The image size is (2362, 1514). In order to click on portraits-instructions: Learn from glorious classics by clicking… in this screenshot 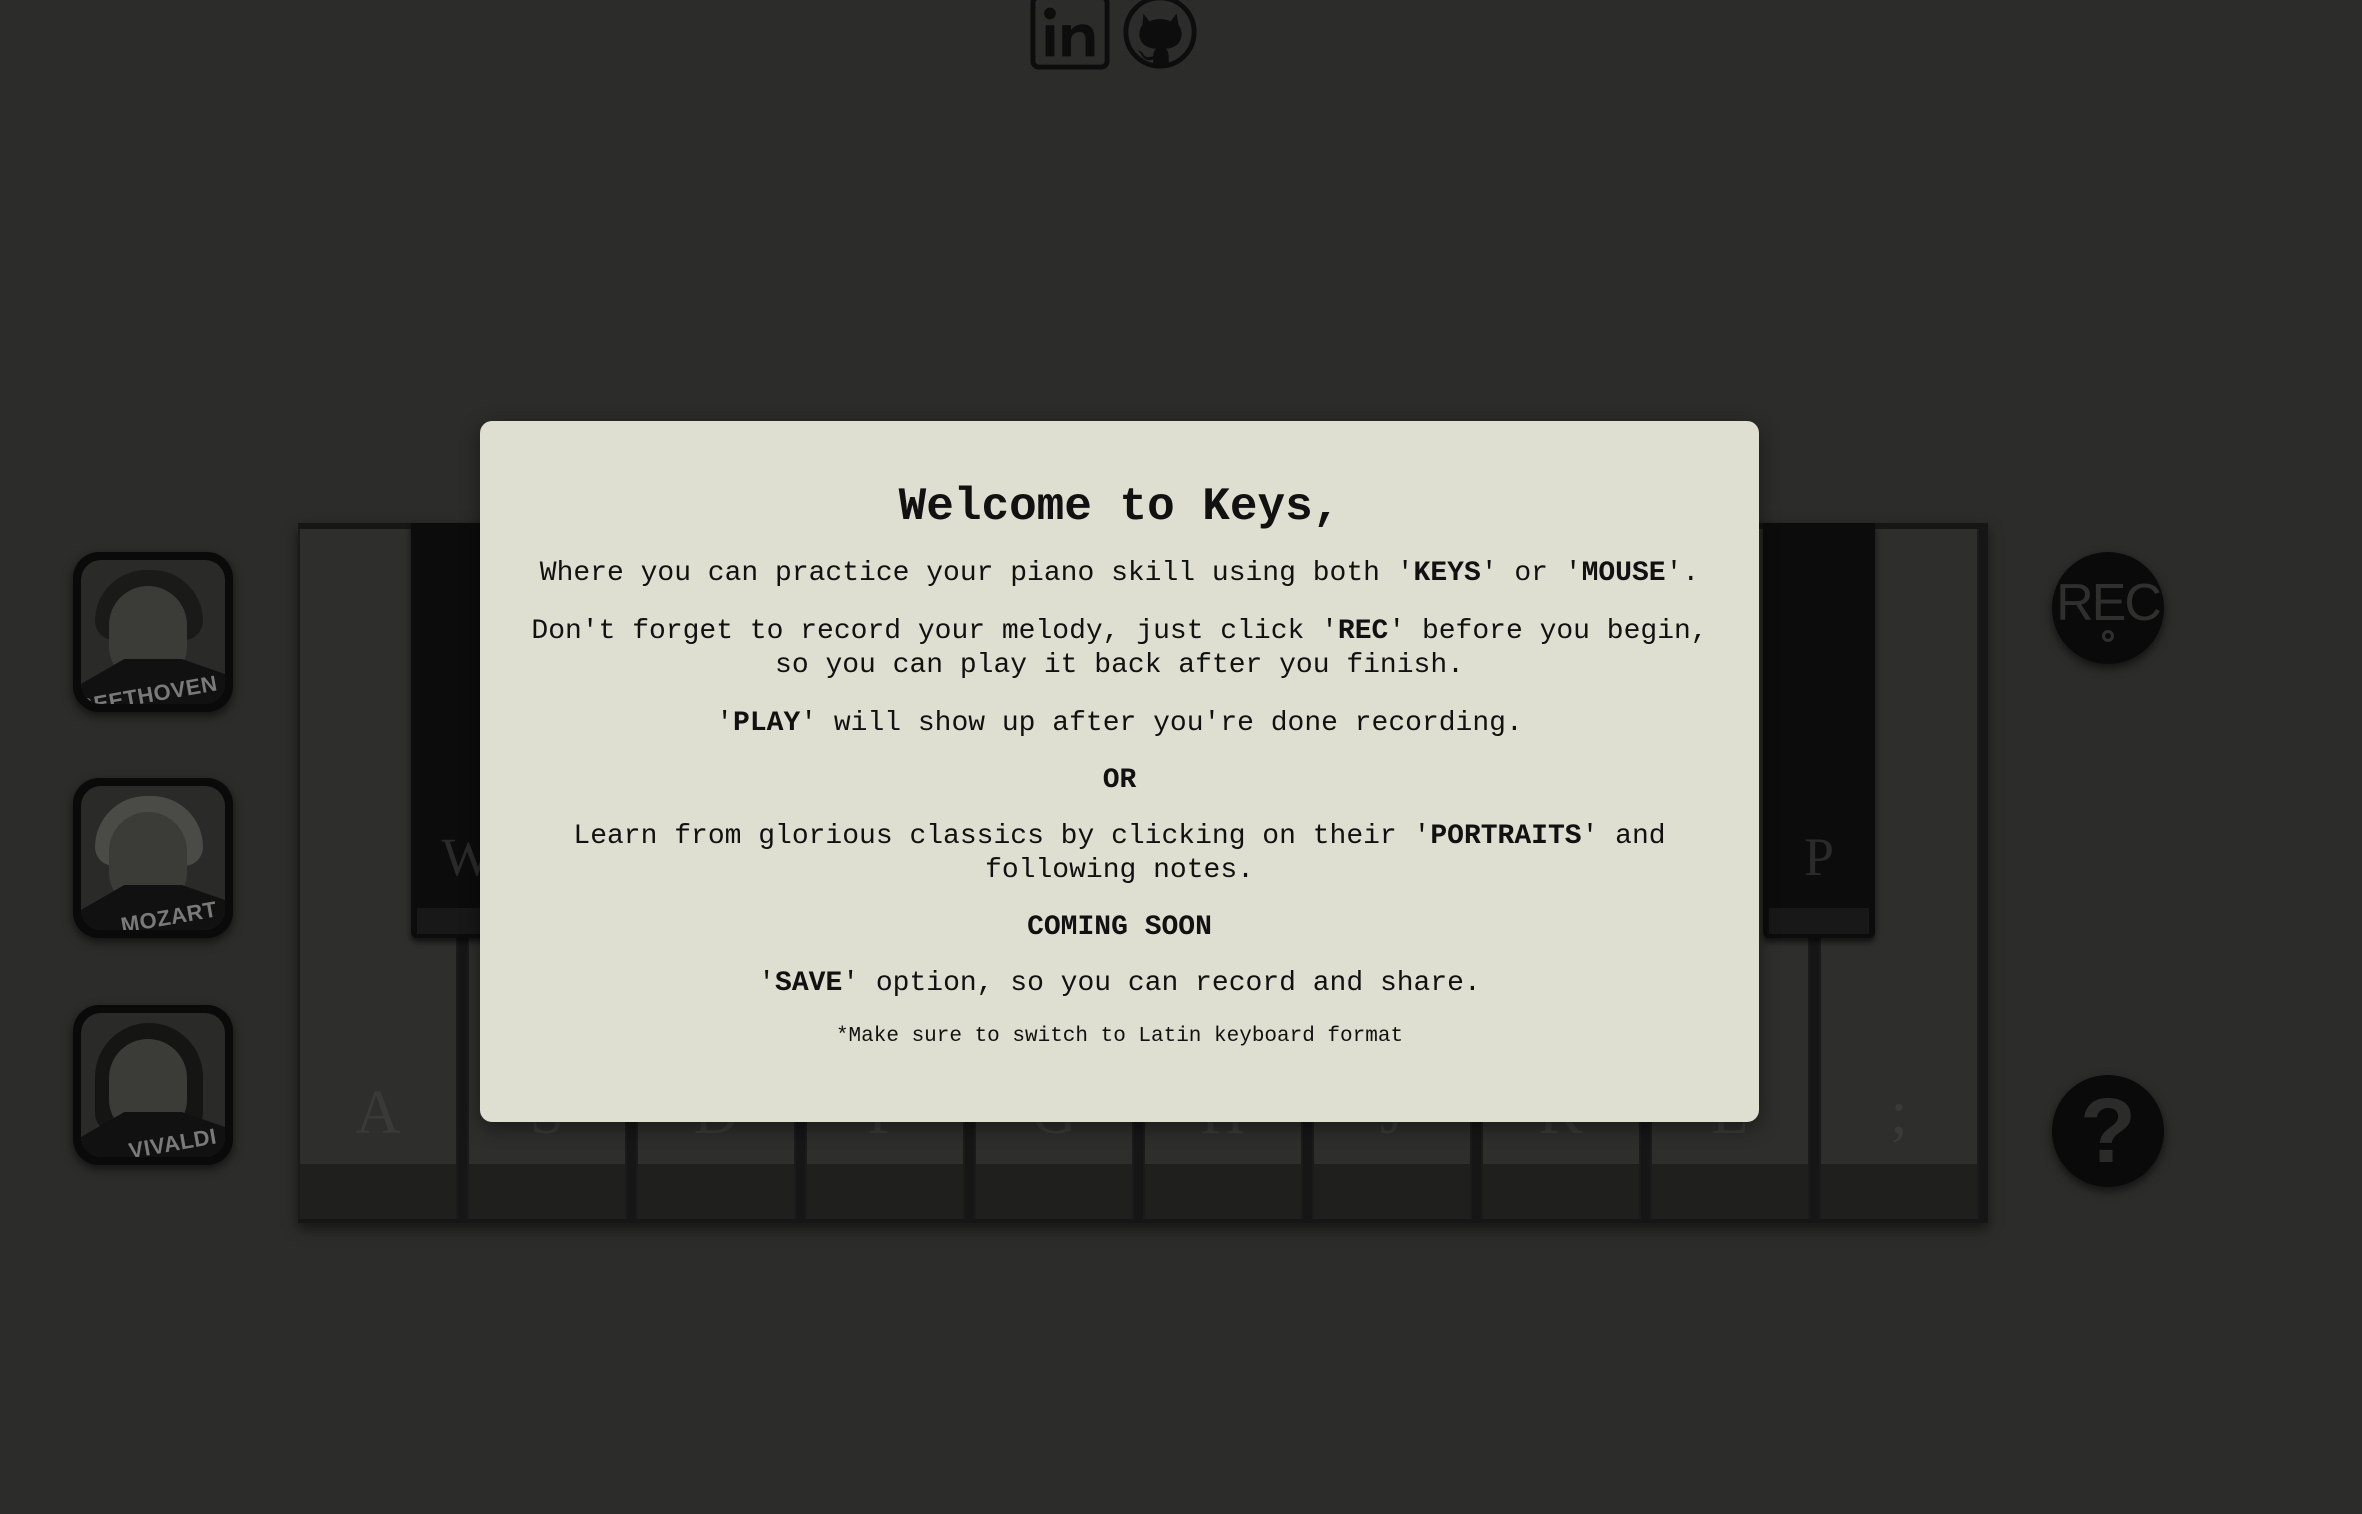, I will do `click(1119, 853)`.